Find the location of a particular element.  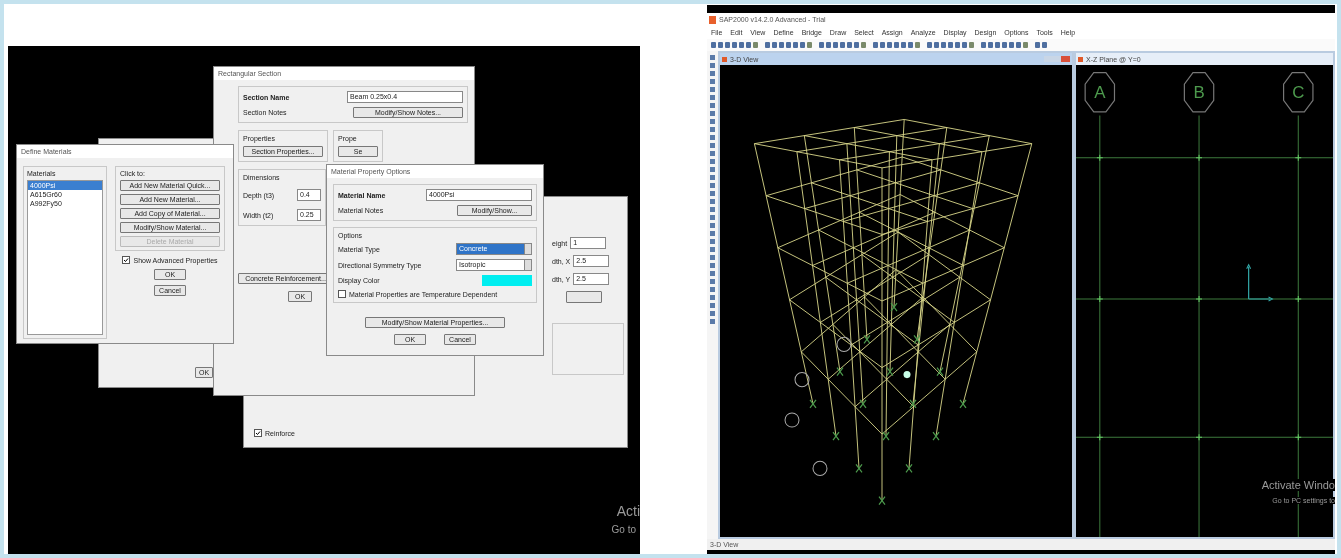

app-logo-icon is located at coordinates (712, 19).